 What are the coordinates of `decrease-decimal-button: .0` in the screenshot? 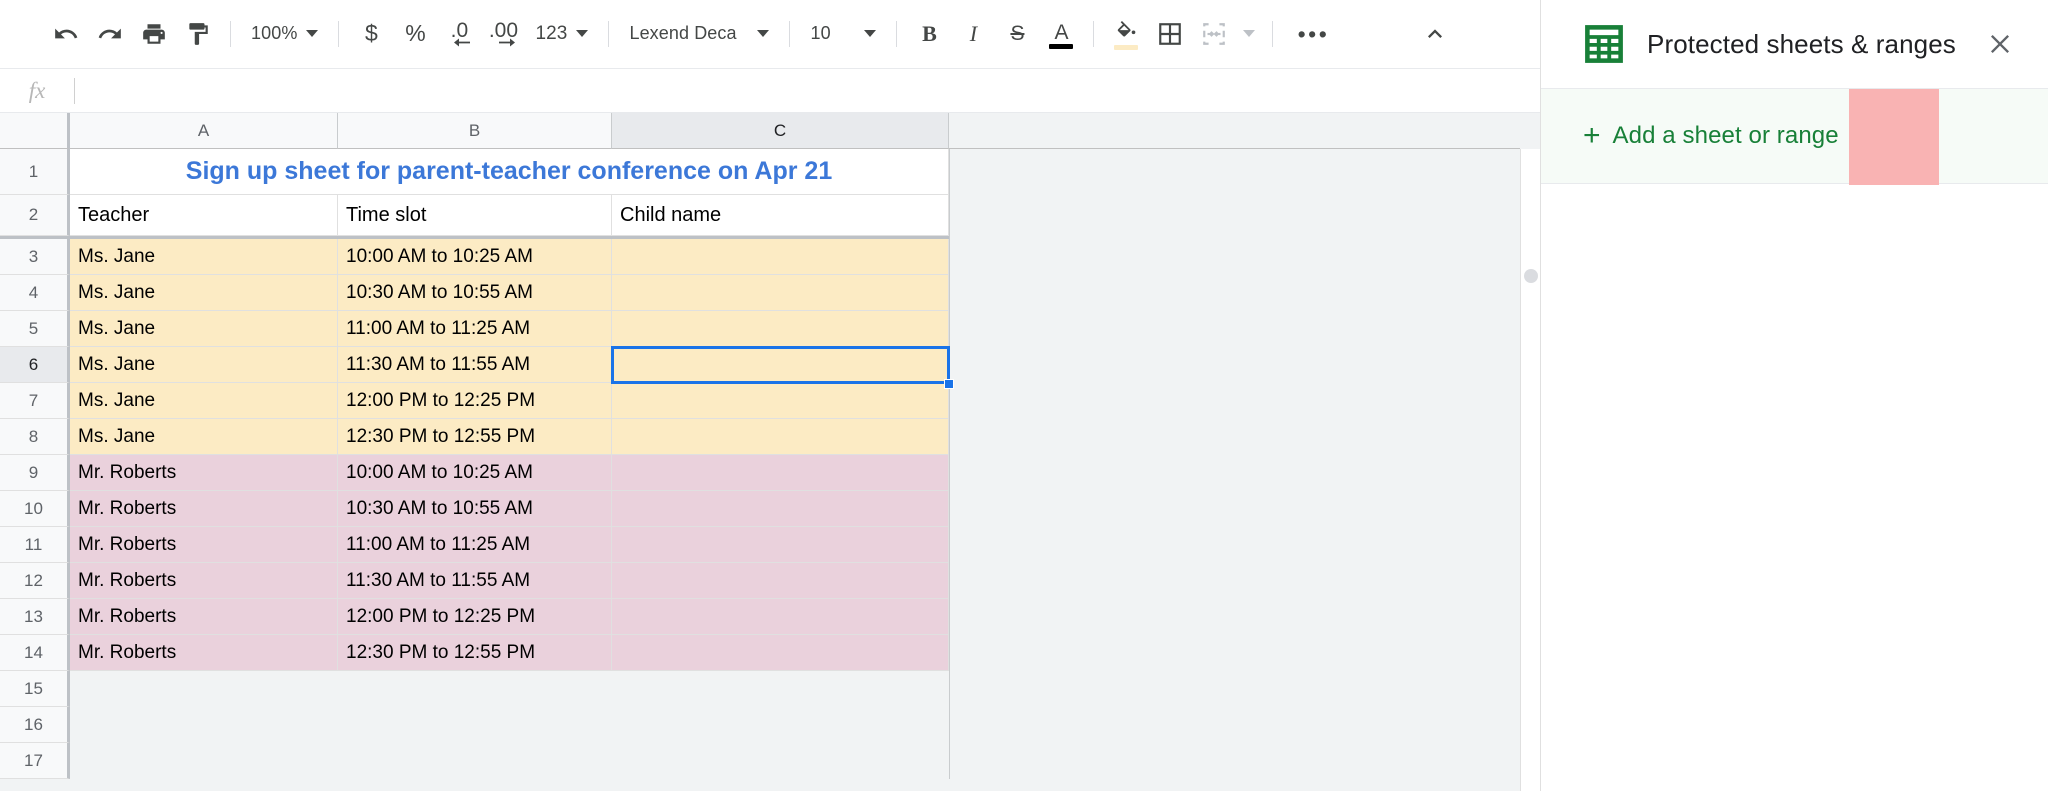 It's located at (459, 34).